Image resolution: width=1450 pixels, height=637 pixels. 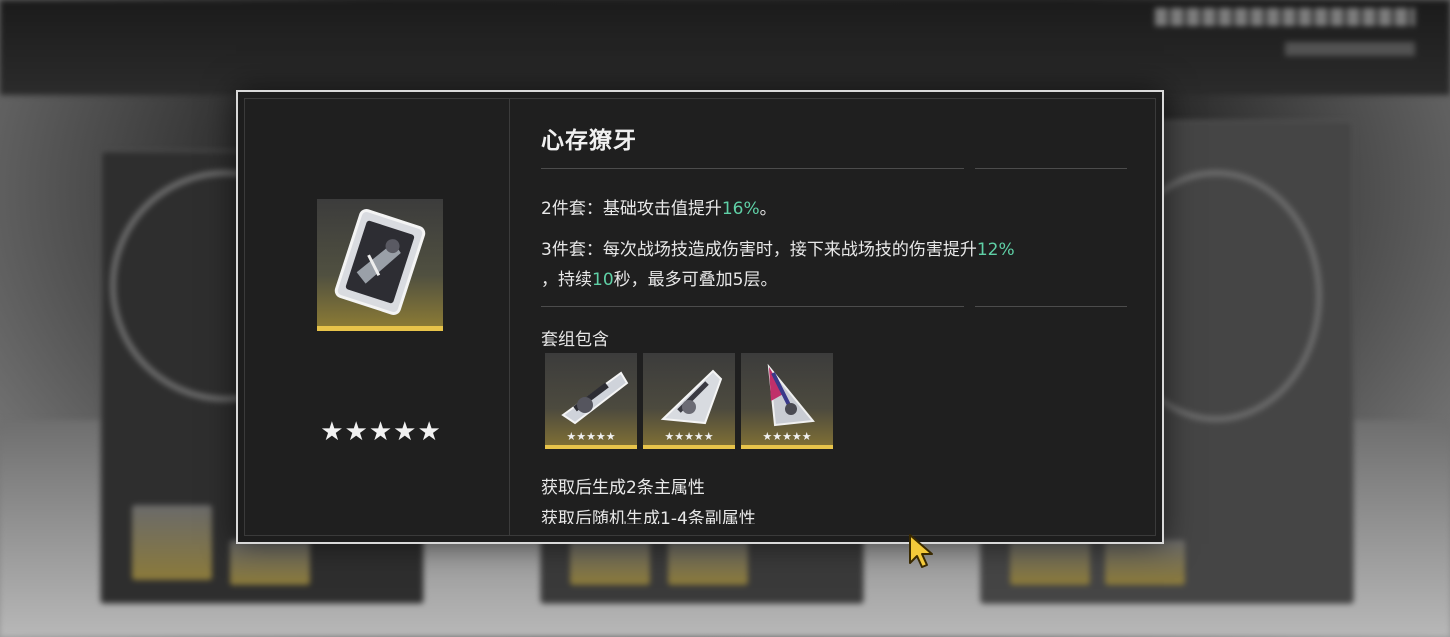 What do you see at coordinates (589, 140) in the screenshot?
I see `set-title: 心存獠牙` at bounding box center [589, 140].